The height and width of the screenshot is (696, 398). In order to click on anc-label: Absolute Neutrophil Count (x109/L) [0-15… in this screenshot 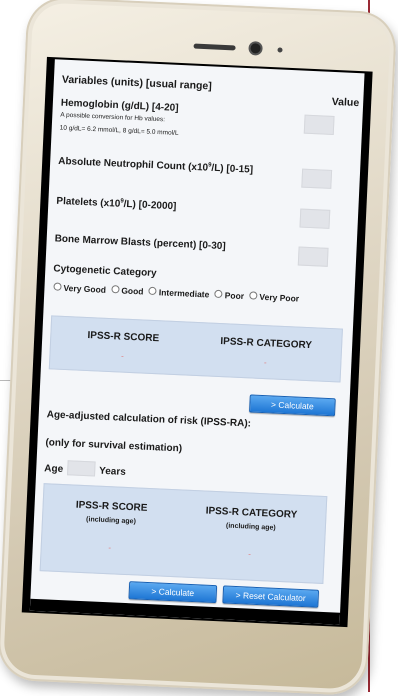, I will do `click(155, 165)`.